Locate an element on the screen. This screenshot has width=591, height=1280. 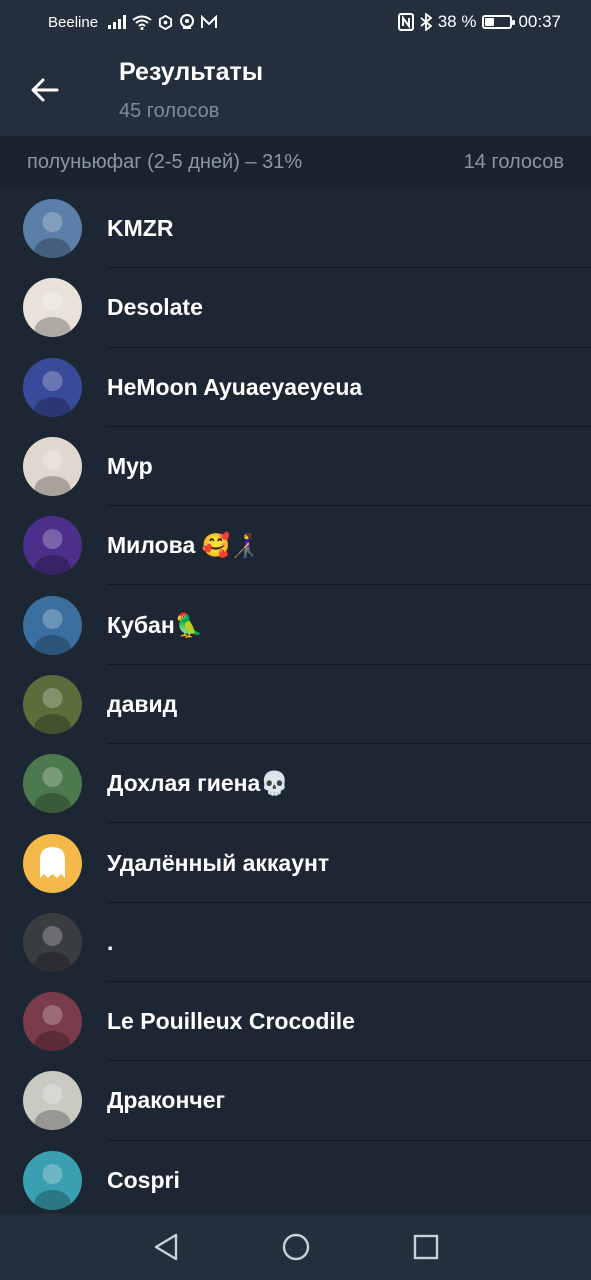
arrow-left-icon is located at coordinates (45, 90).